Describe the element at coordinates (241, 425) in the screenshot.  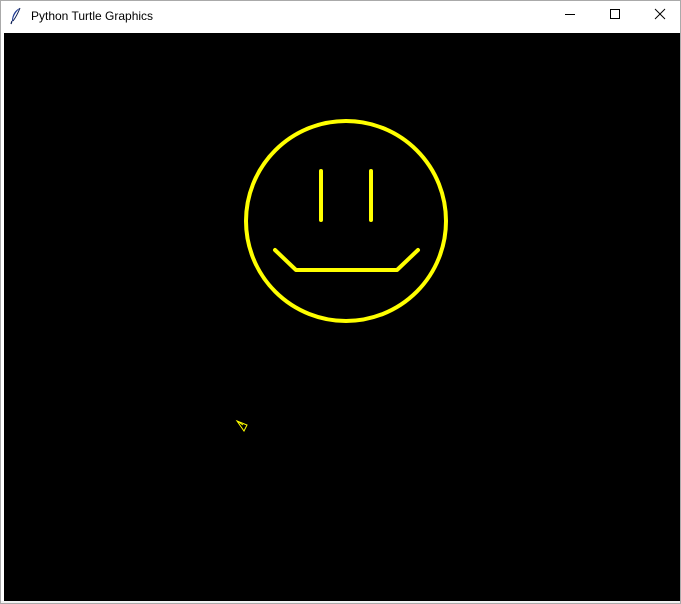
I see `turtle-arrow-icon` at that location.